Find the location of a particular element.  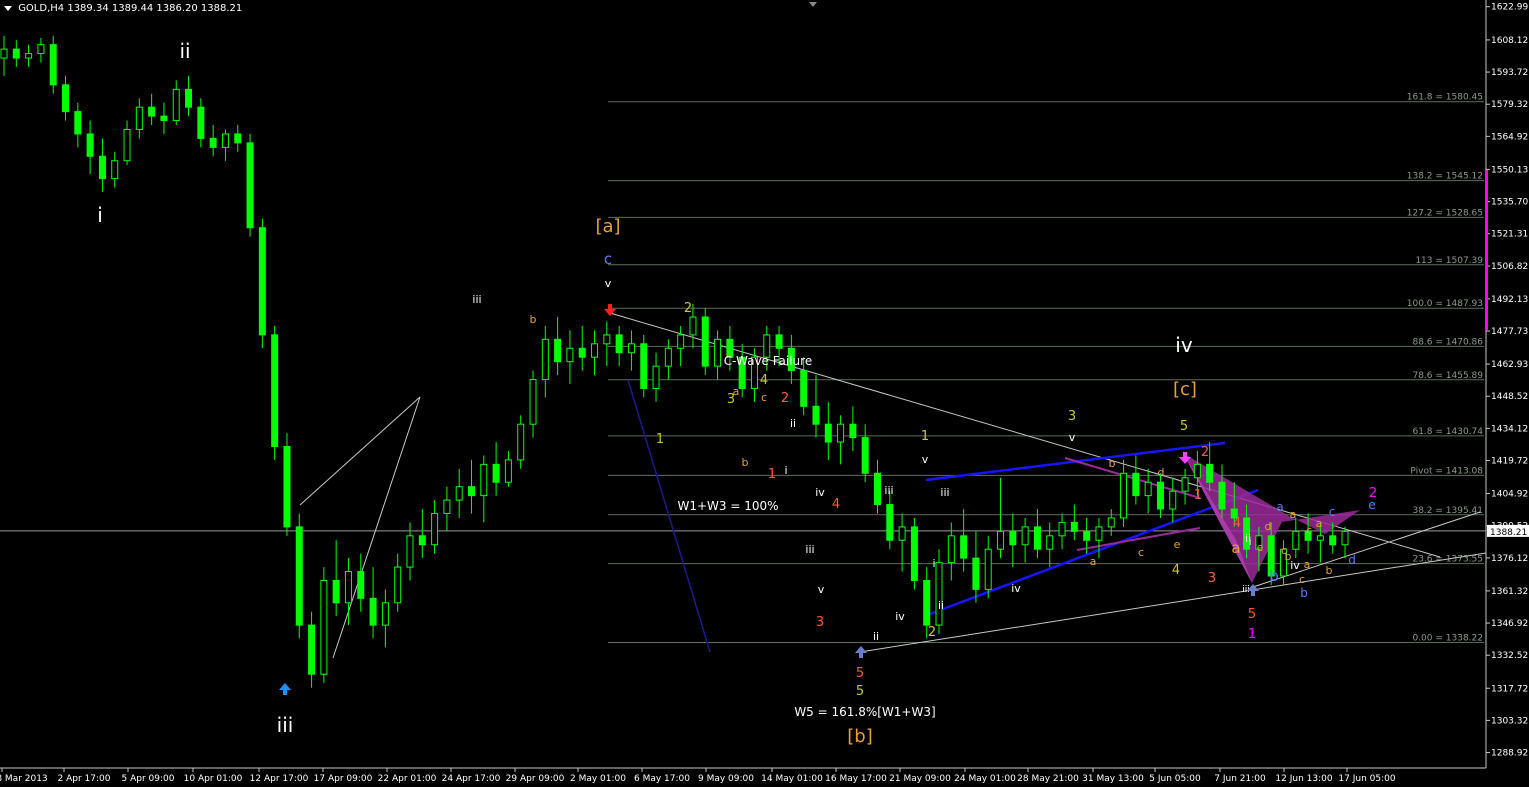

wave-label: i is located at coordinates (785, 470).